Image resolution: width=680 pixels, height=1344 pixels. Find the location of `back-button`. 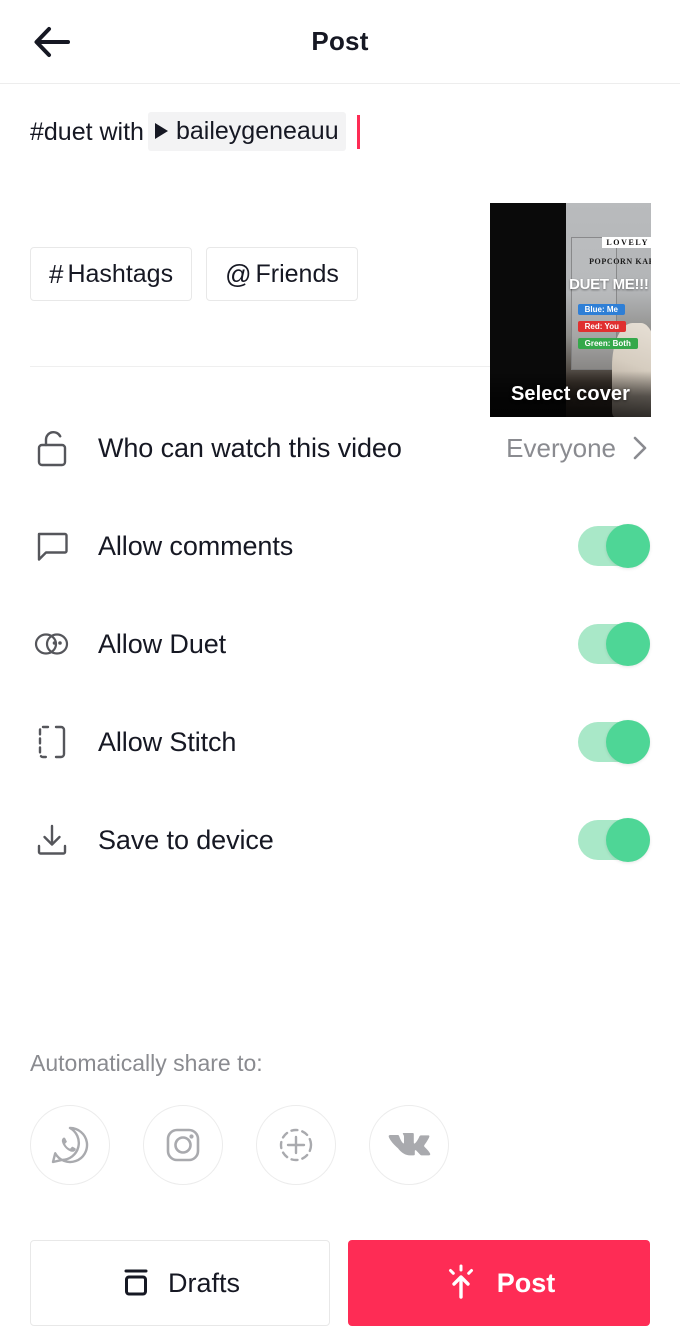

back-button is located at coordinates (52, 42).